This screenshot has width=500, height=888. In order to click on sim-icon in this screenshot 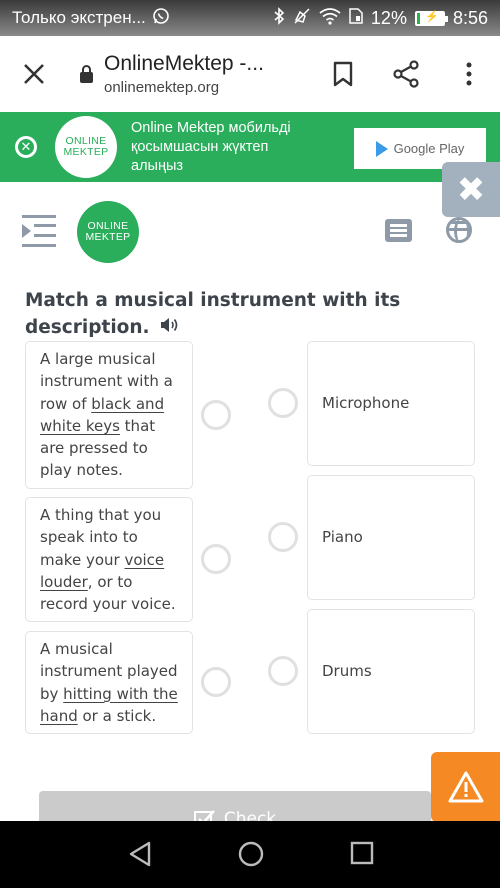, I will do `click(356, 18)`.